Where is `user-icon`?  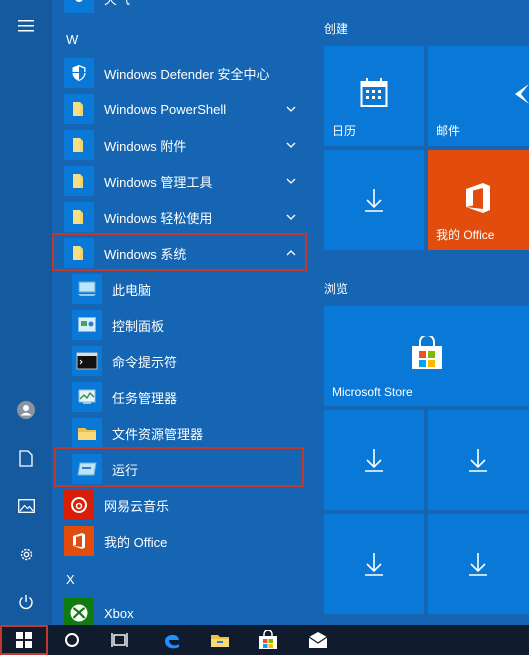
user-icon is located at coordinates (26, 410).